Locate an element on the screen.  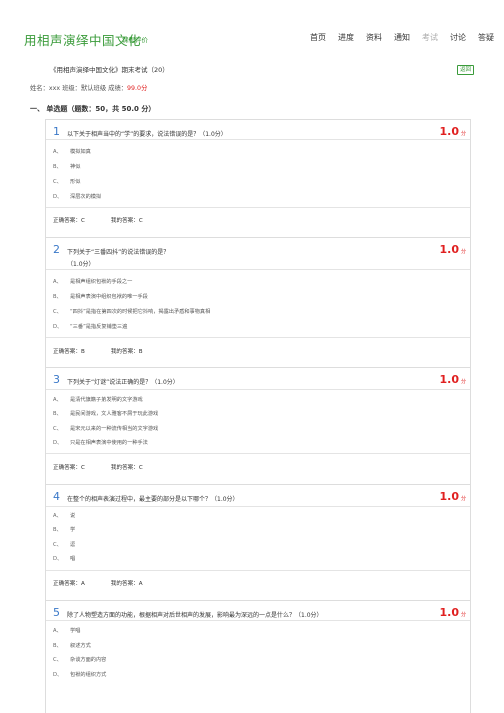
option: C、逗 is located at coordinates (64, 545).